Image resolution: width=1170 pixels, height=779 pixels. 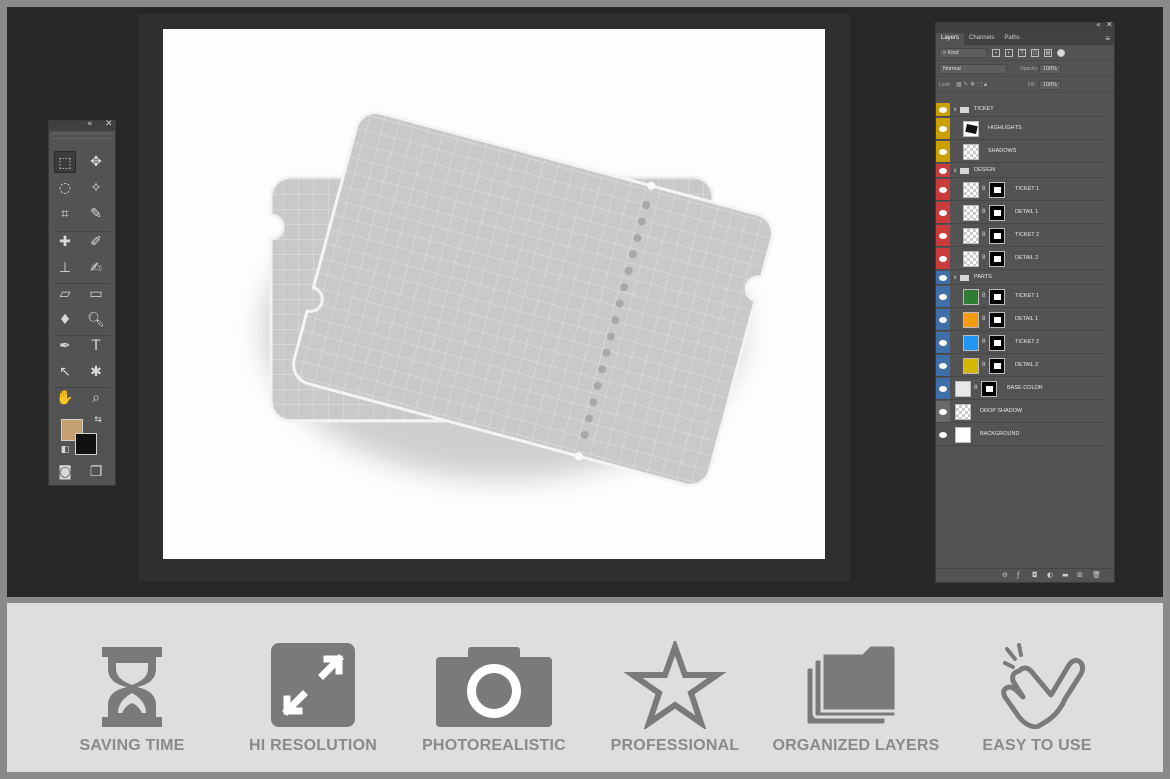 I want to click on layer-row: DROP SHADOW, so click(x=1021, y=412).